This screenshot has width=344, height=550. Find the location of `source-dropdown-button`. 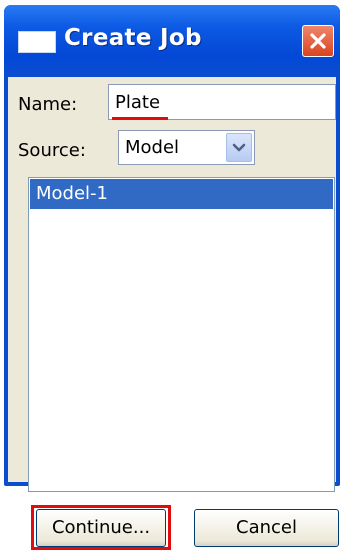

source-dropdown-button is located at coordinates (239, 147).